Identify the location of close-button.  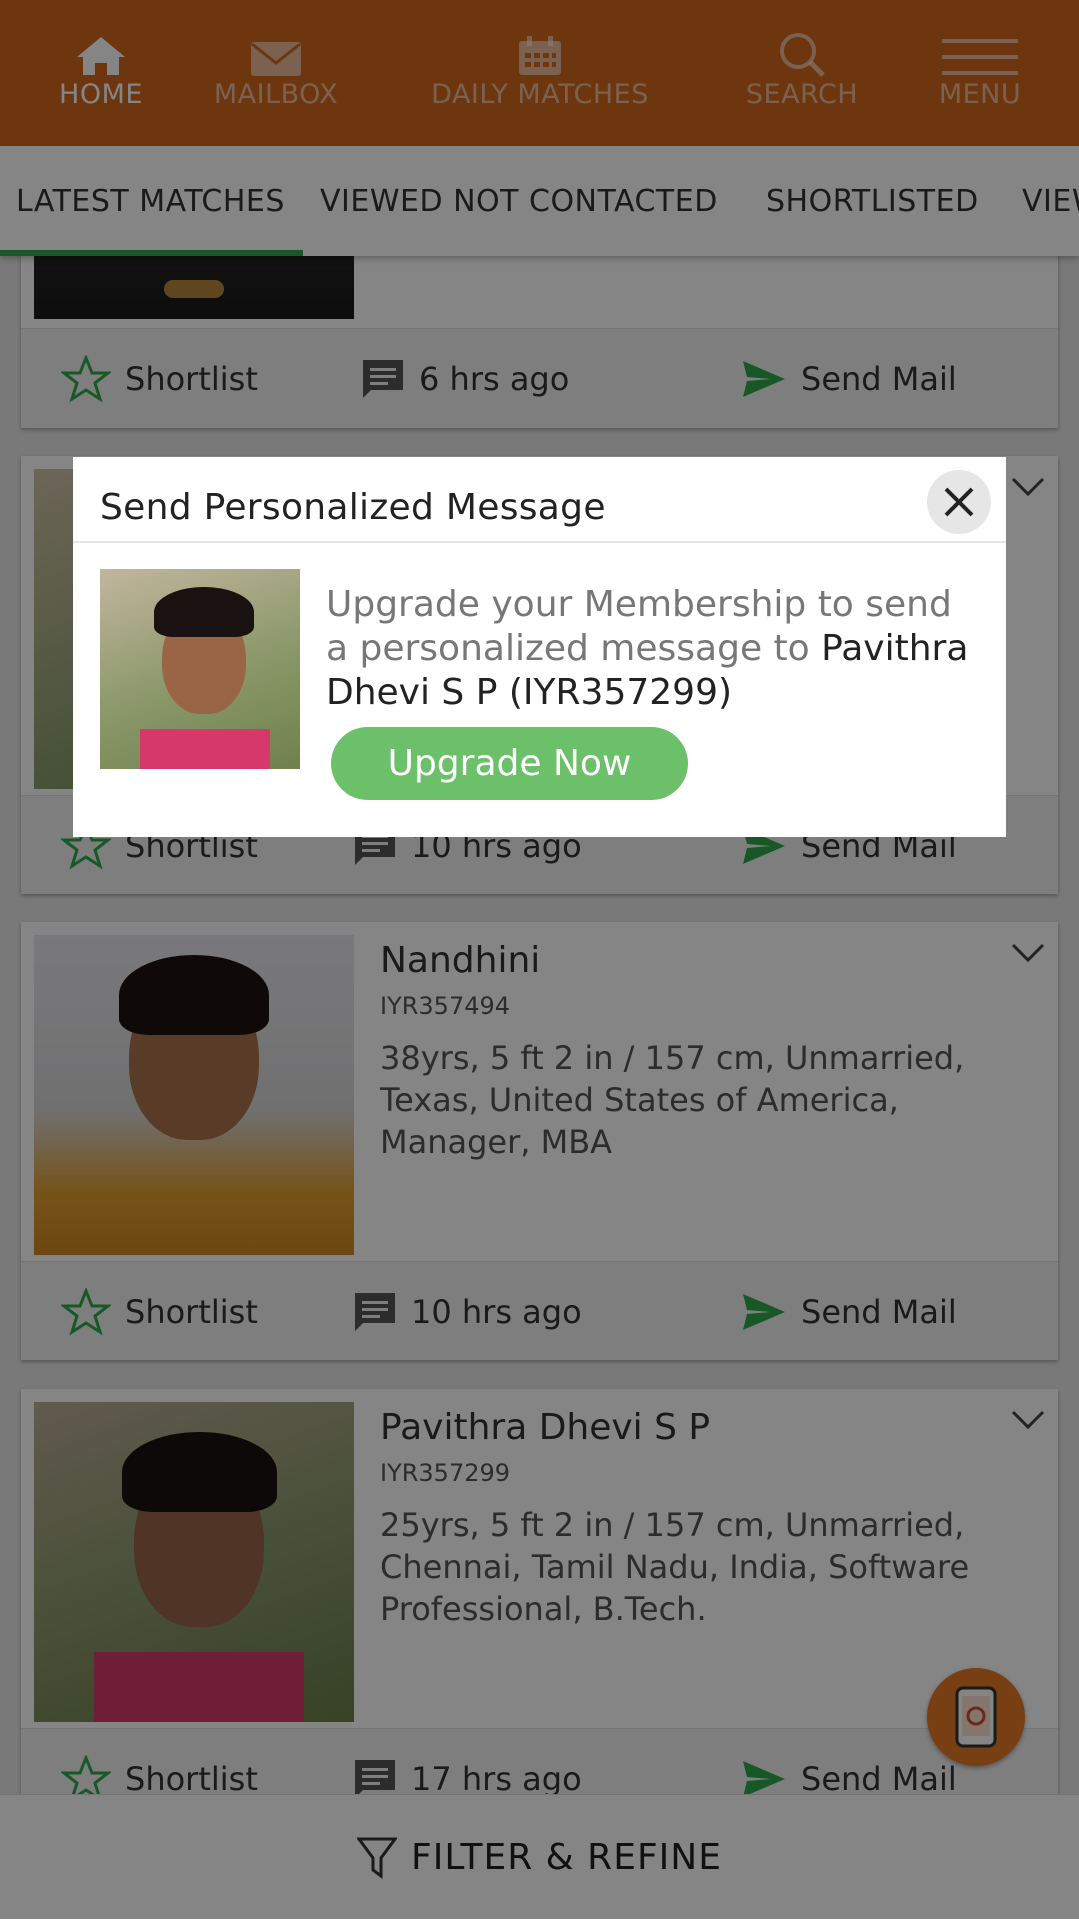
(959, 502).